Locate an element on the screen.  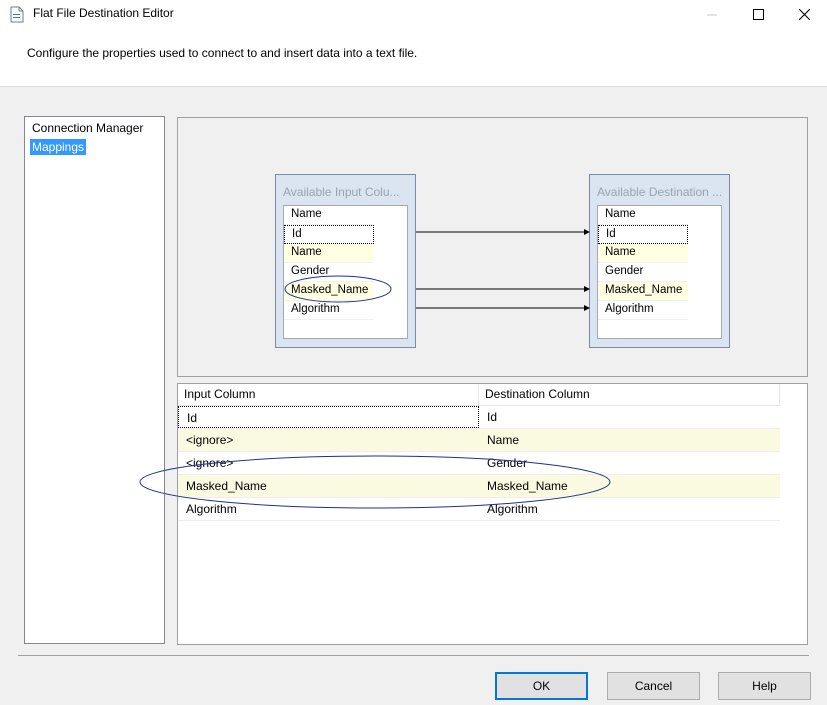
minimize-icon is located at coordinates (712, 14).